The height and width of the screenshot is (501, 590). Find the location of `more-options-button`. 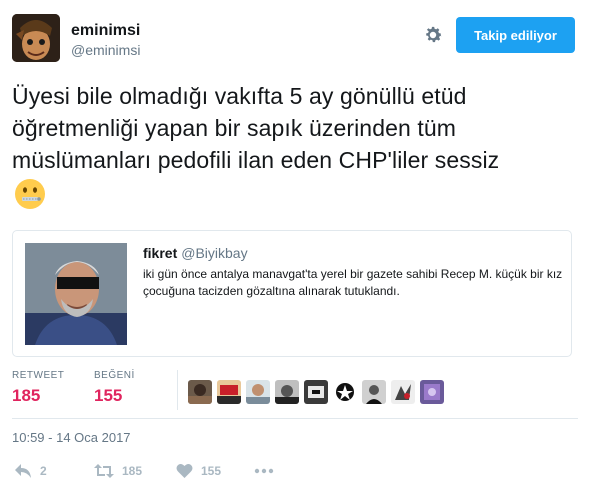

more-options-button is located at coordinates (264, 471).